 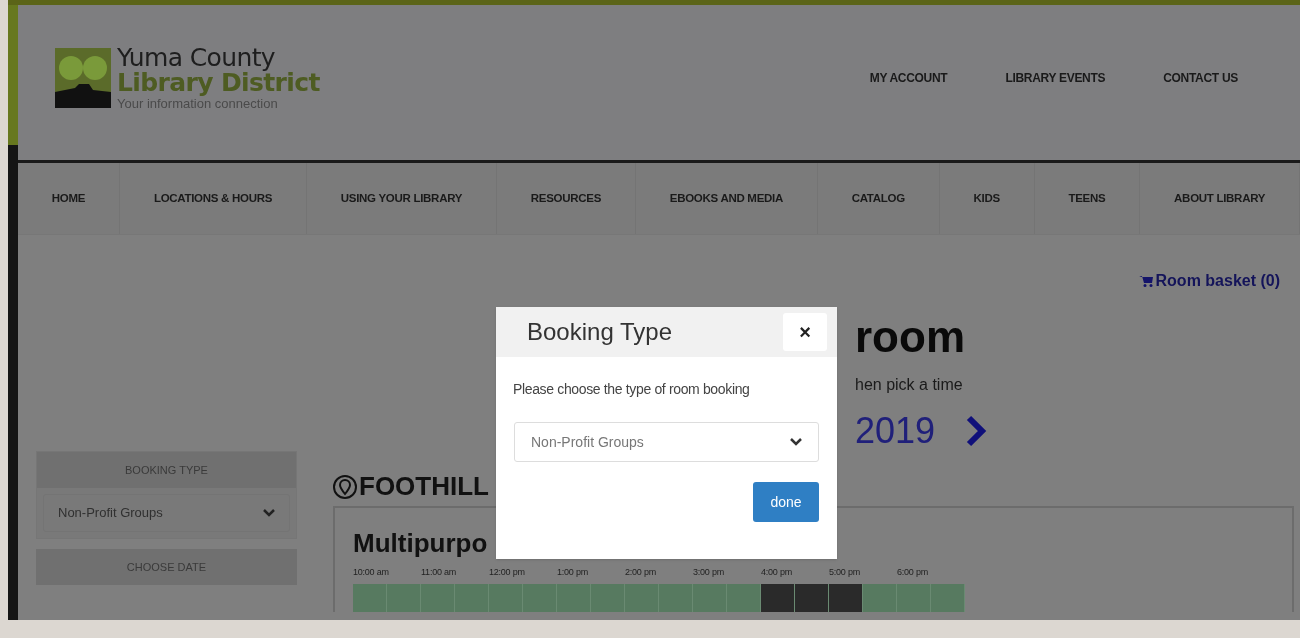 What do you see at coordinates (709, 572) in the screenshot?
I see `time-label: 3:00 pm` at bounding box center [709, 572].